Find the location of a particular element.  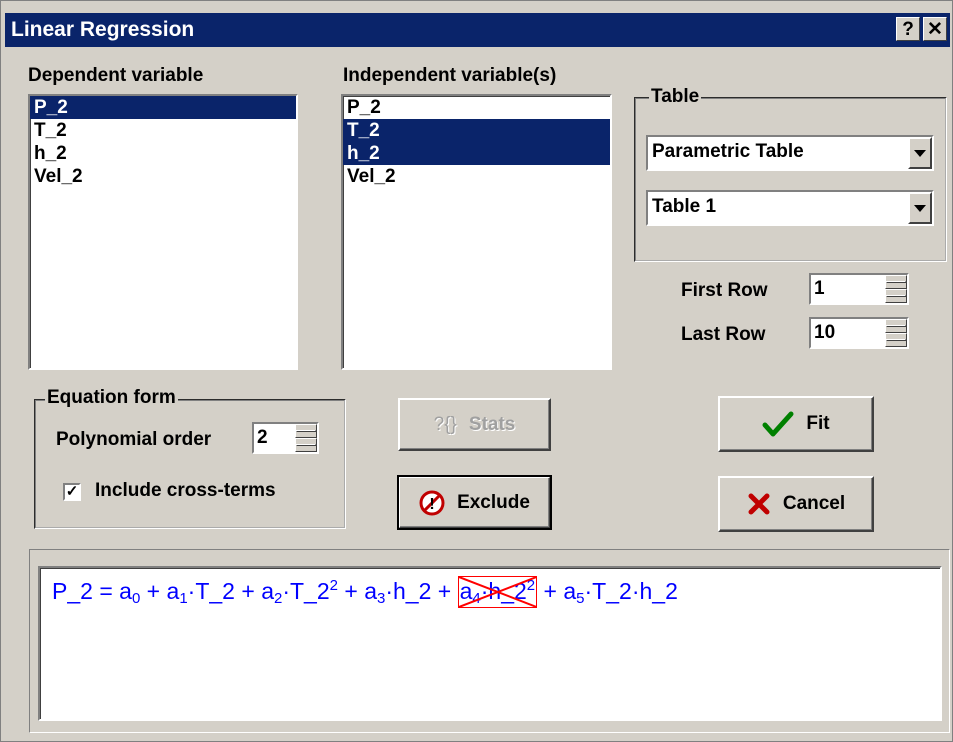

window-title: Linear Regression is located at coordinates (103, 29).